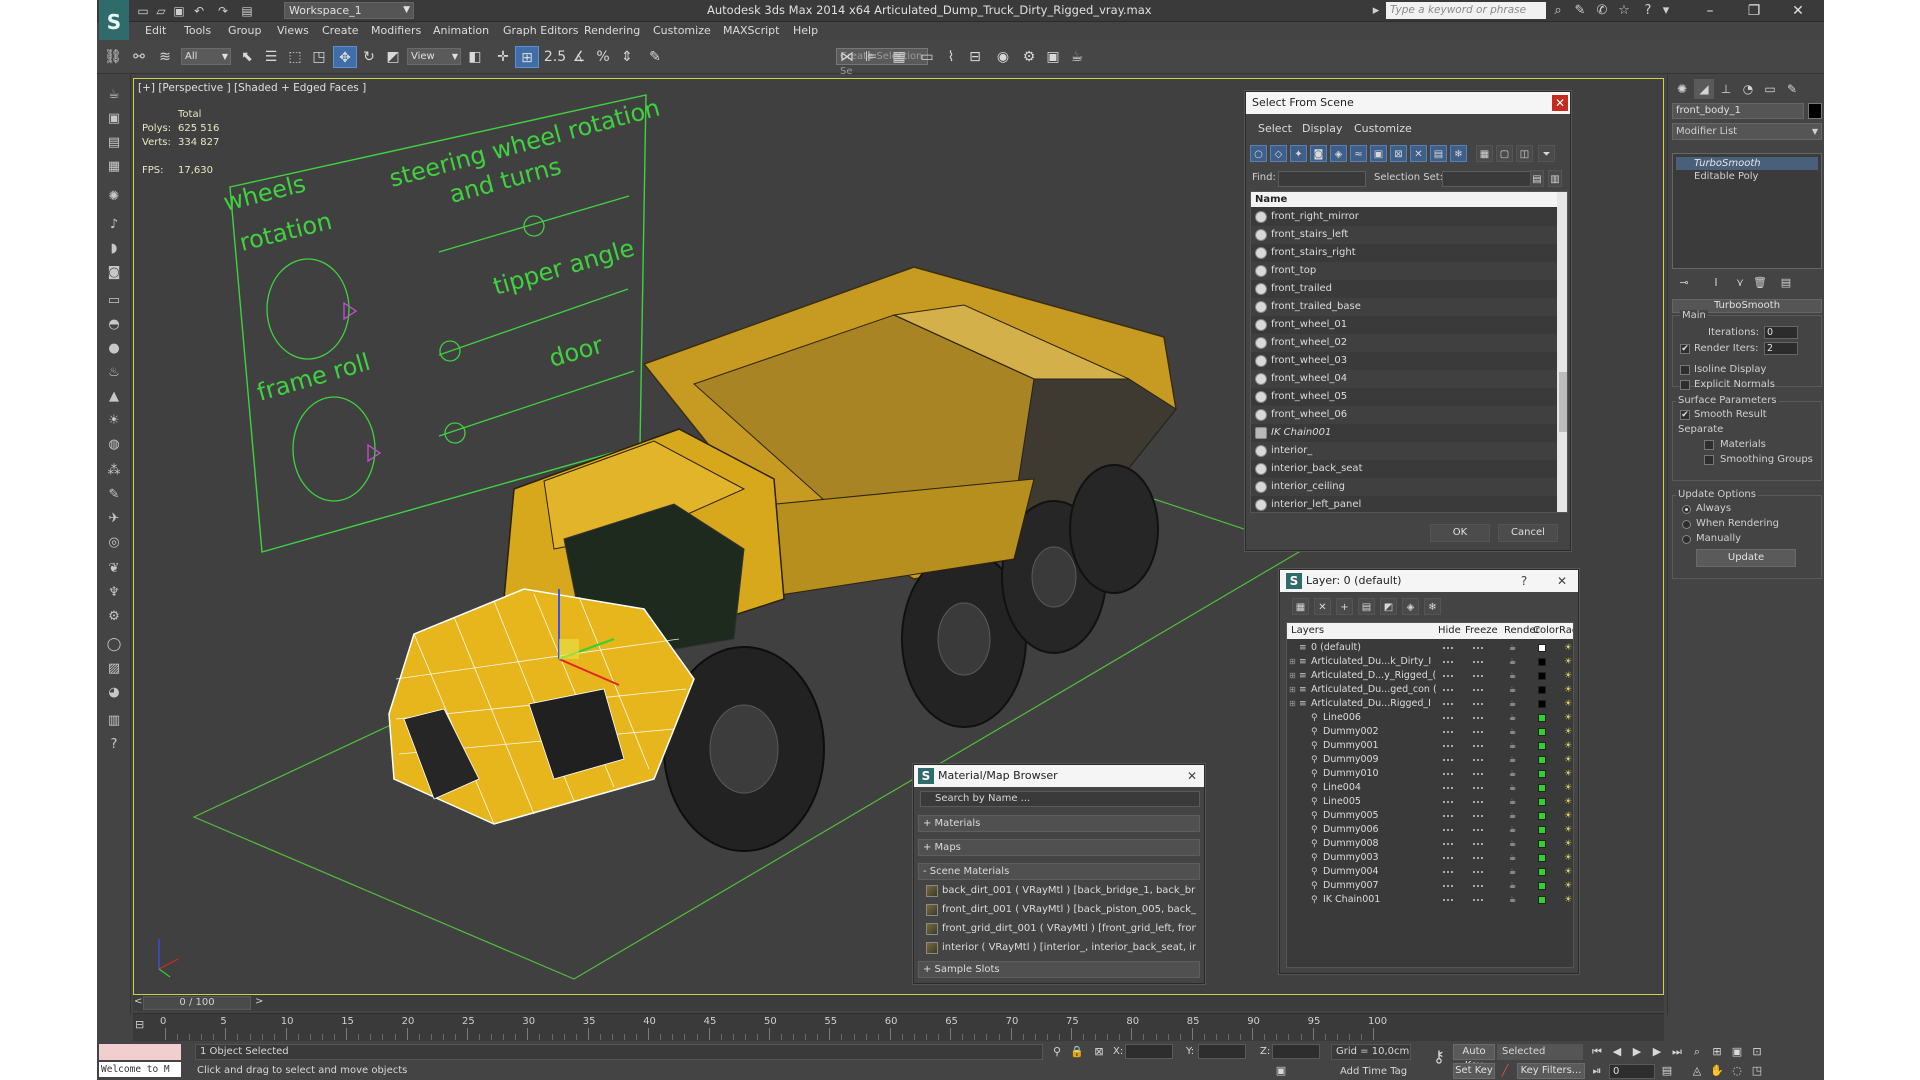 The width and height of the screenshot is (1920, 1080). Describe the element at coordinates (114, 397) in the screenshot. I see `cone-icon: ▲` at that location.